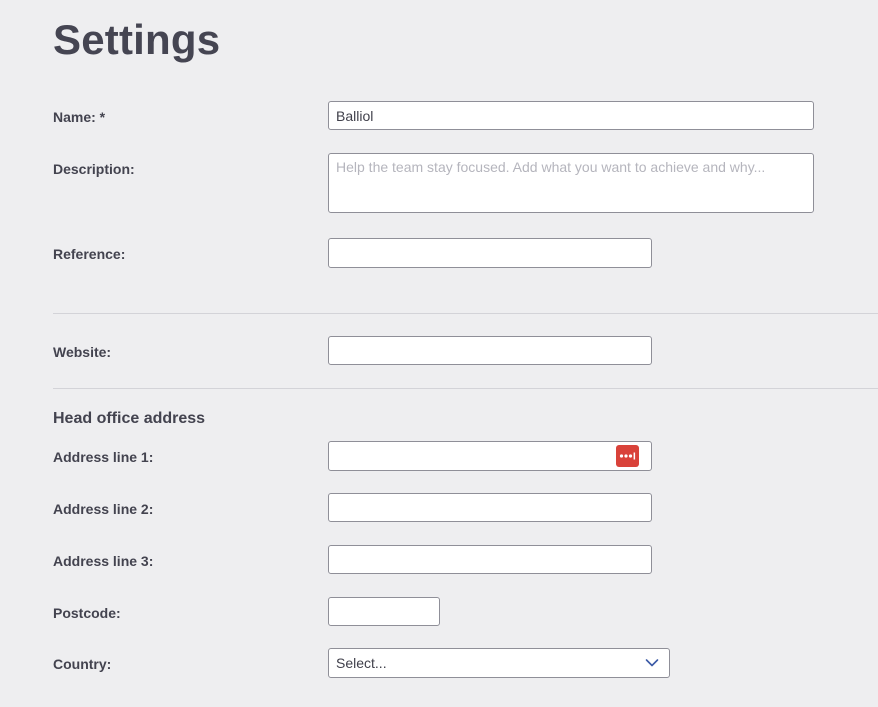  I want to click on dots-icon, so click(627, 456).